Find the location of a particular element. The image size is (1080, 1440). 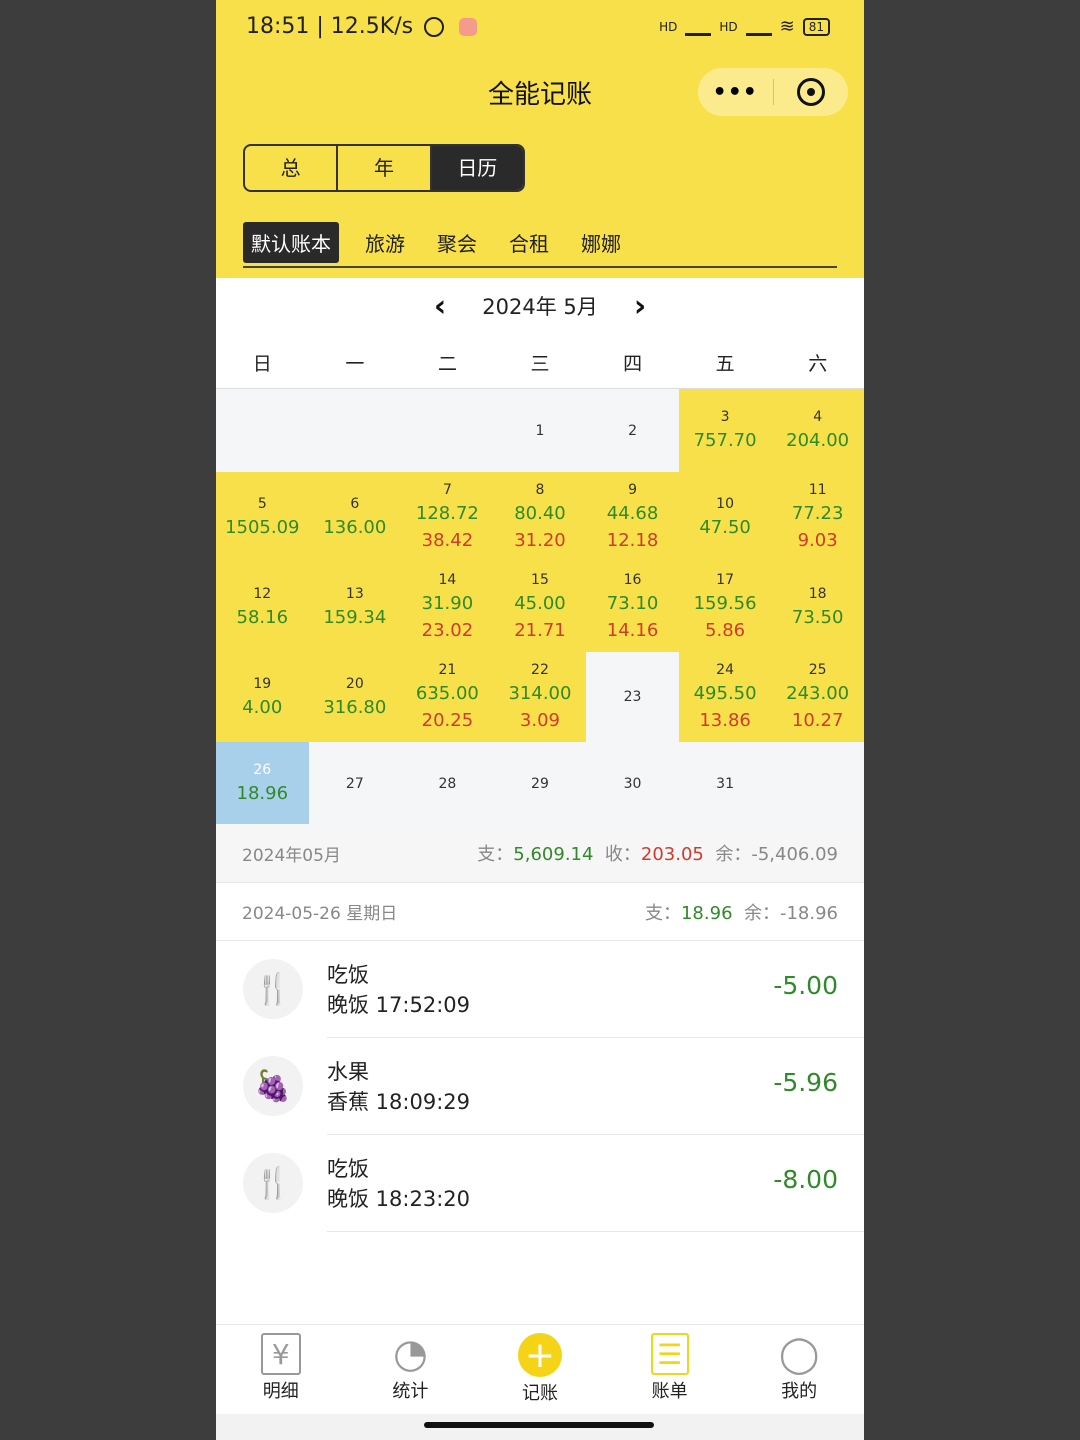

add-icon: + is located at coordinates (539, 1355).